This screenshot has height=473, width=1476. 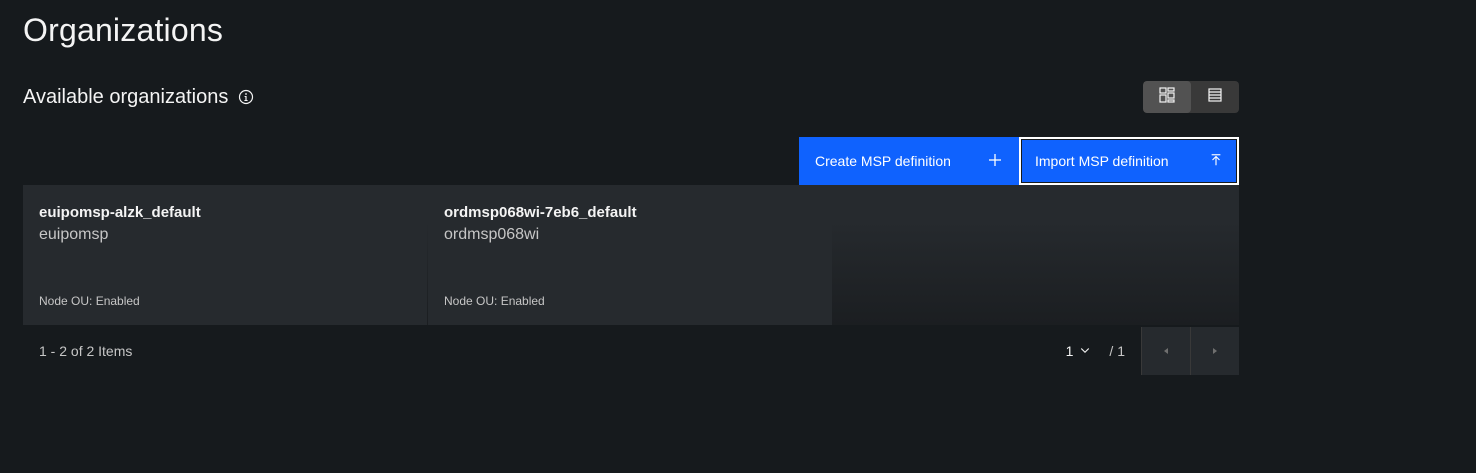 I want to click on create-msp-label: Create MSP definition, so click(x=883, y=161).